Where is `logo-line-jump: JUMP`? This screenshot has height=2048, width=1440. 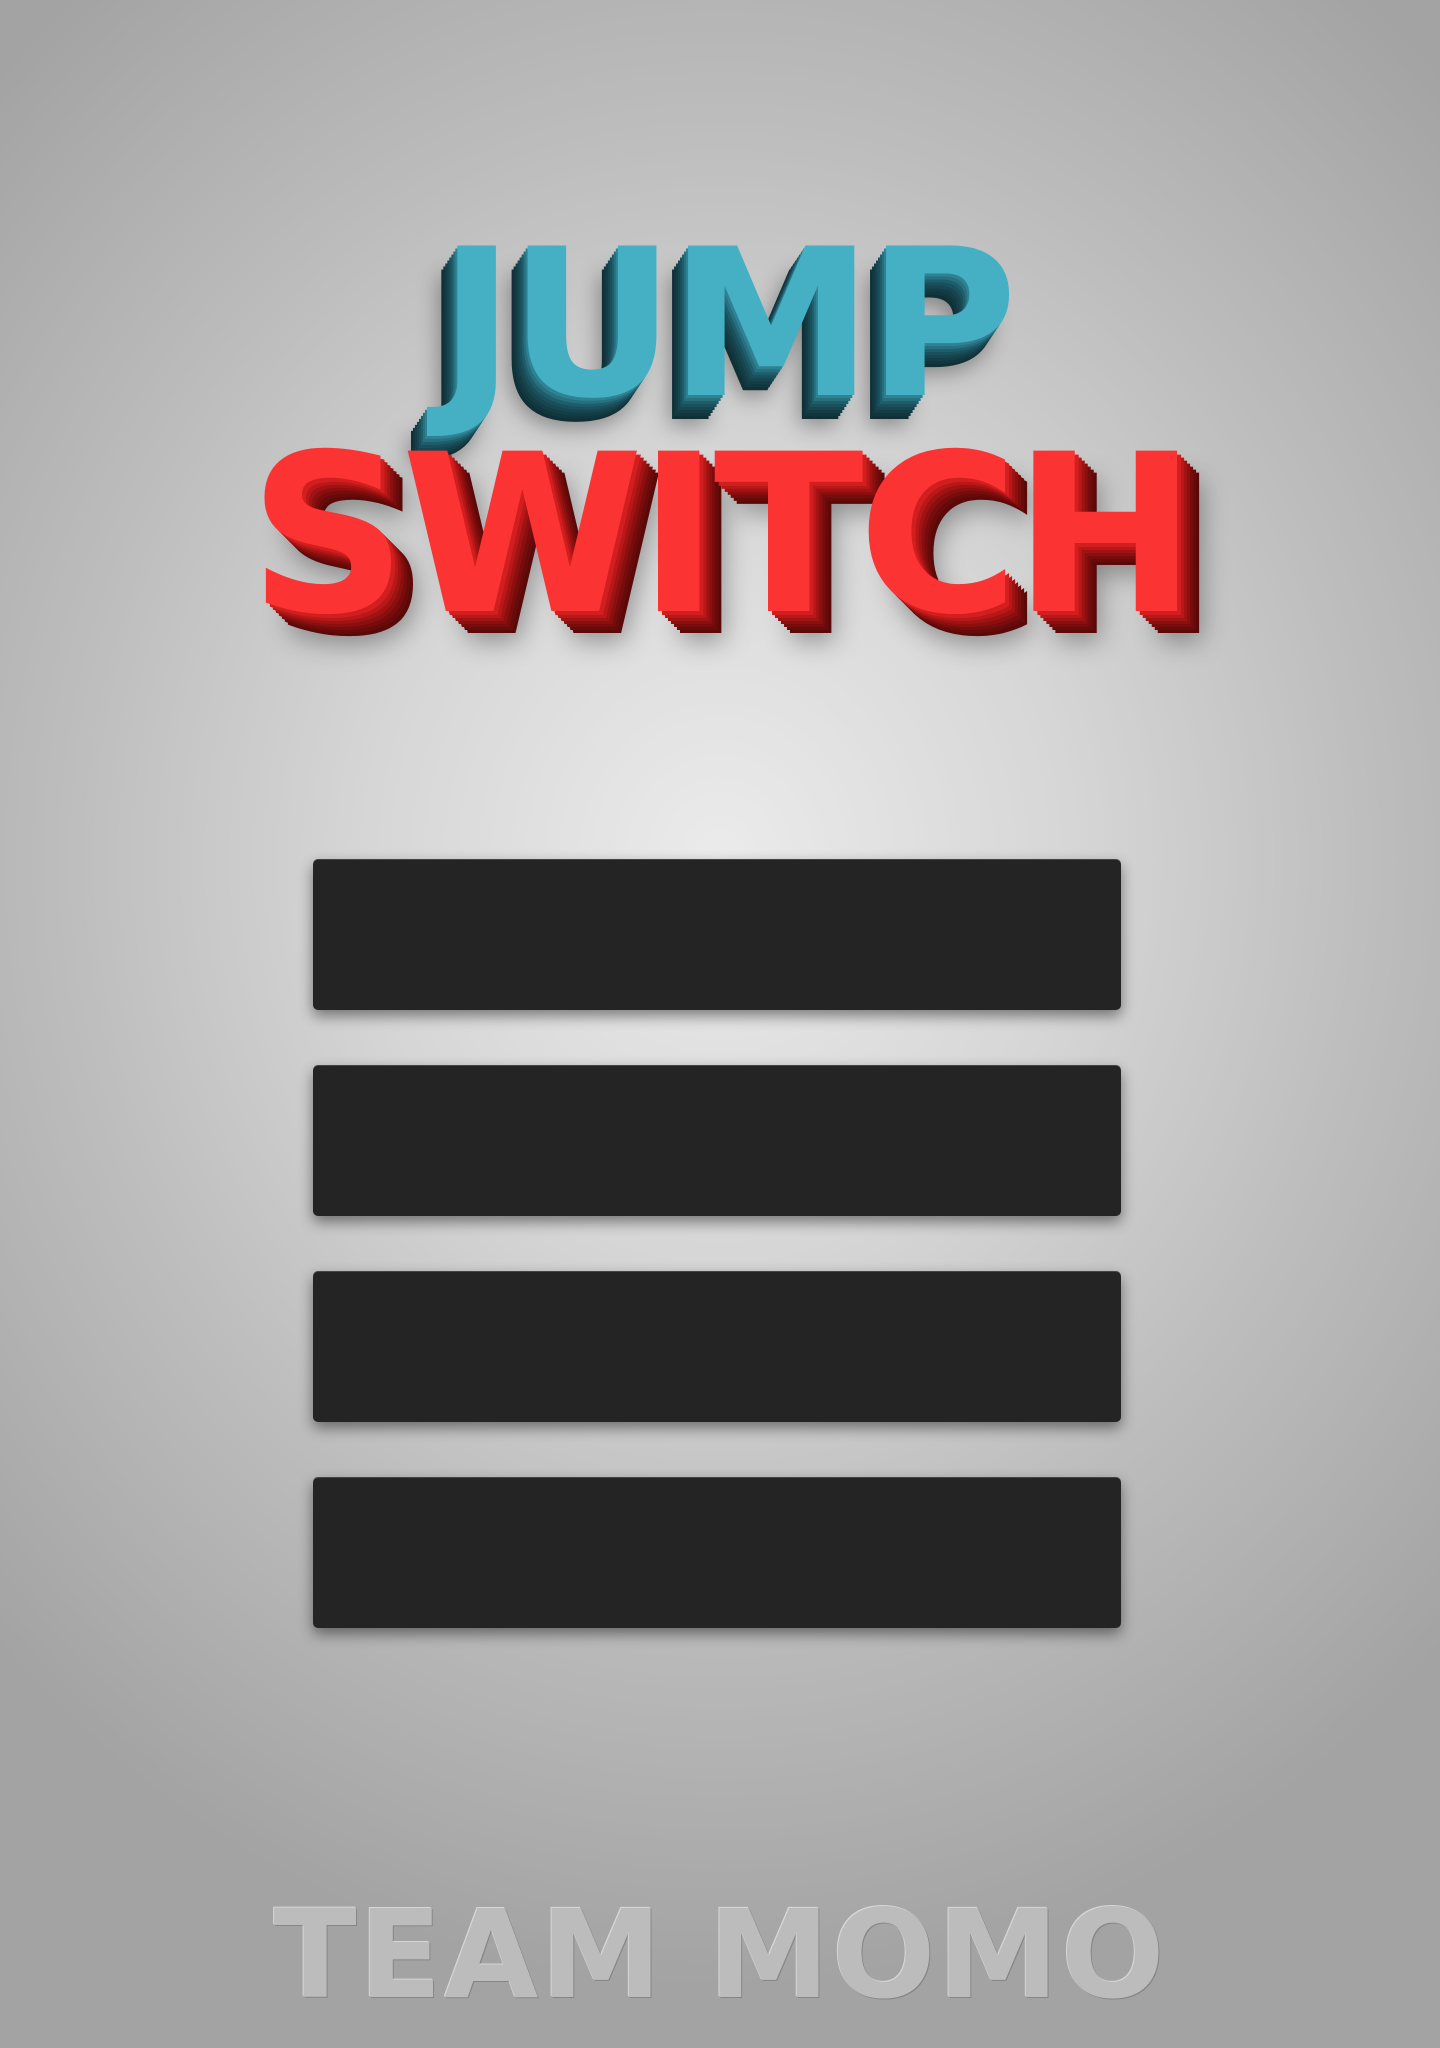 logo-line-jump: JUMP is located at coordinates (728, 325).